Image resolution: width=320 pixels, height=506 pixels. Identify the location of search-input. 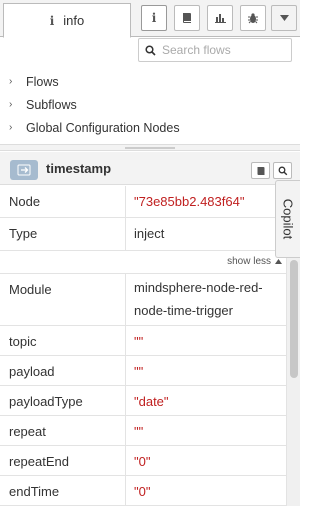
(222, 50).